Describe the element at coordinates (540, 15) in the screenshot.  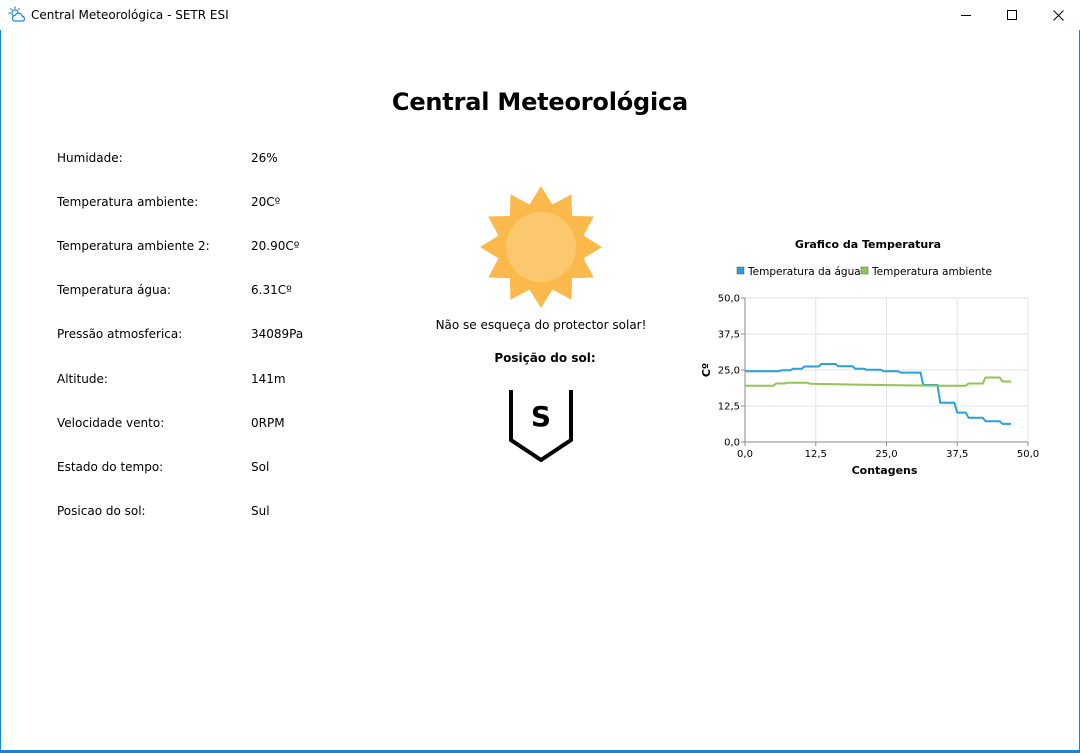
I see `title-bar: Central Meteorológica - SETR ESI` at that location.